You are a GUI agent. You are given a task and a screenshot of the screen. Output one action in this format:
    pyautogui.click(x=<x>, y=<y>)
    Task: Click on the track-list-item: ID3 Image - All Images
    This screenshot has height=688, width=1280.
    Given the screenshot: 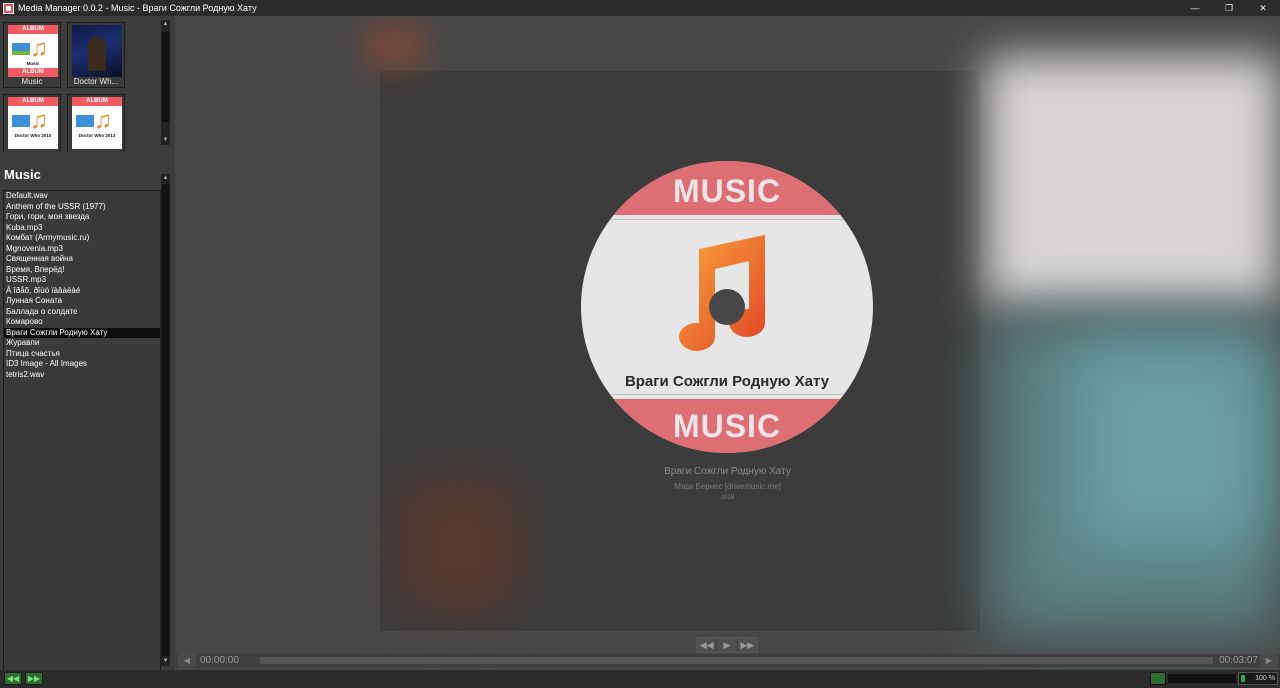 What is the action you would take?
    pyautogui.click(x=82, y=364)
    